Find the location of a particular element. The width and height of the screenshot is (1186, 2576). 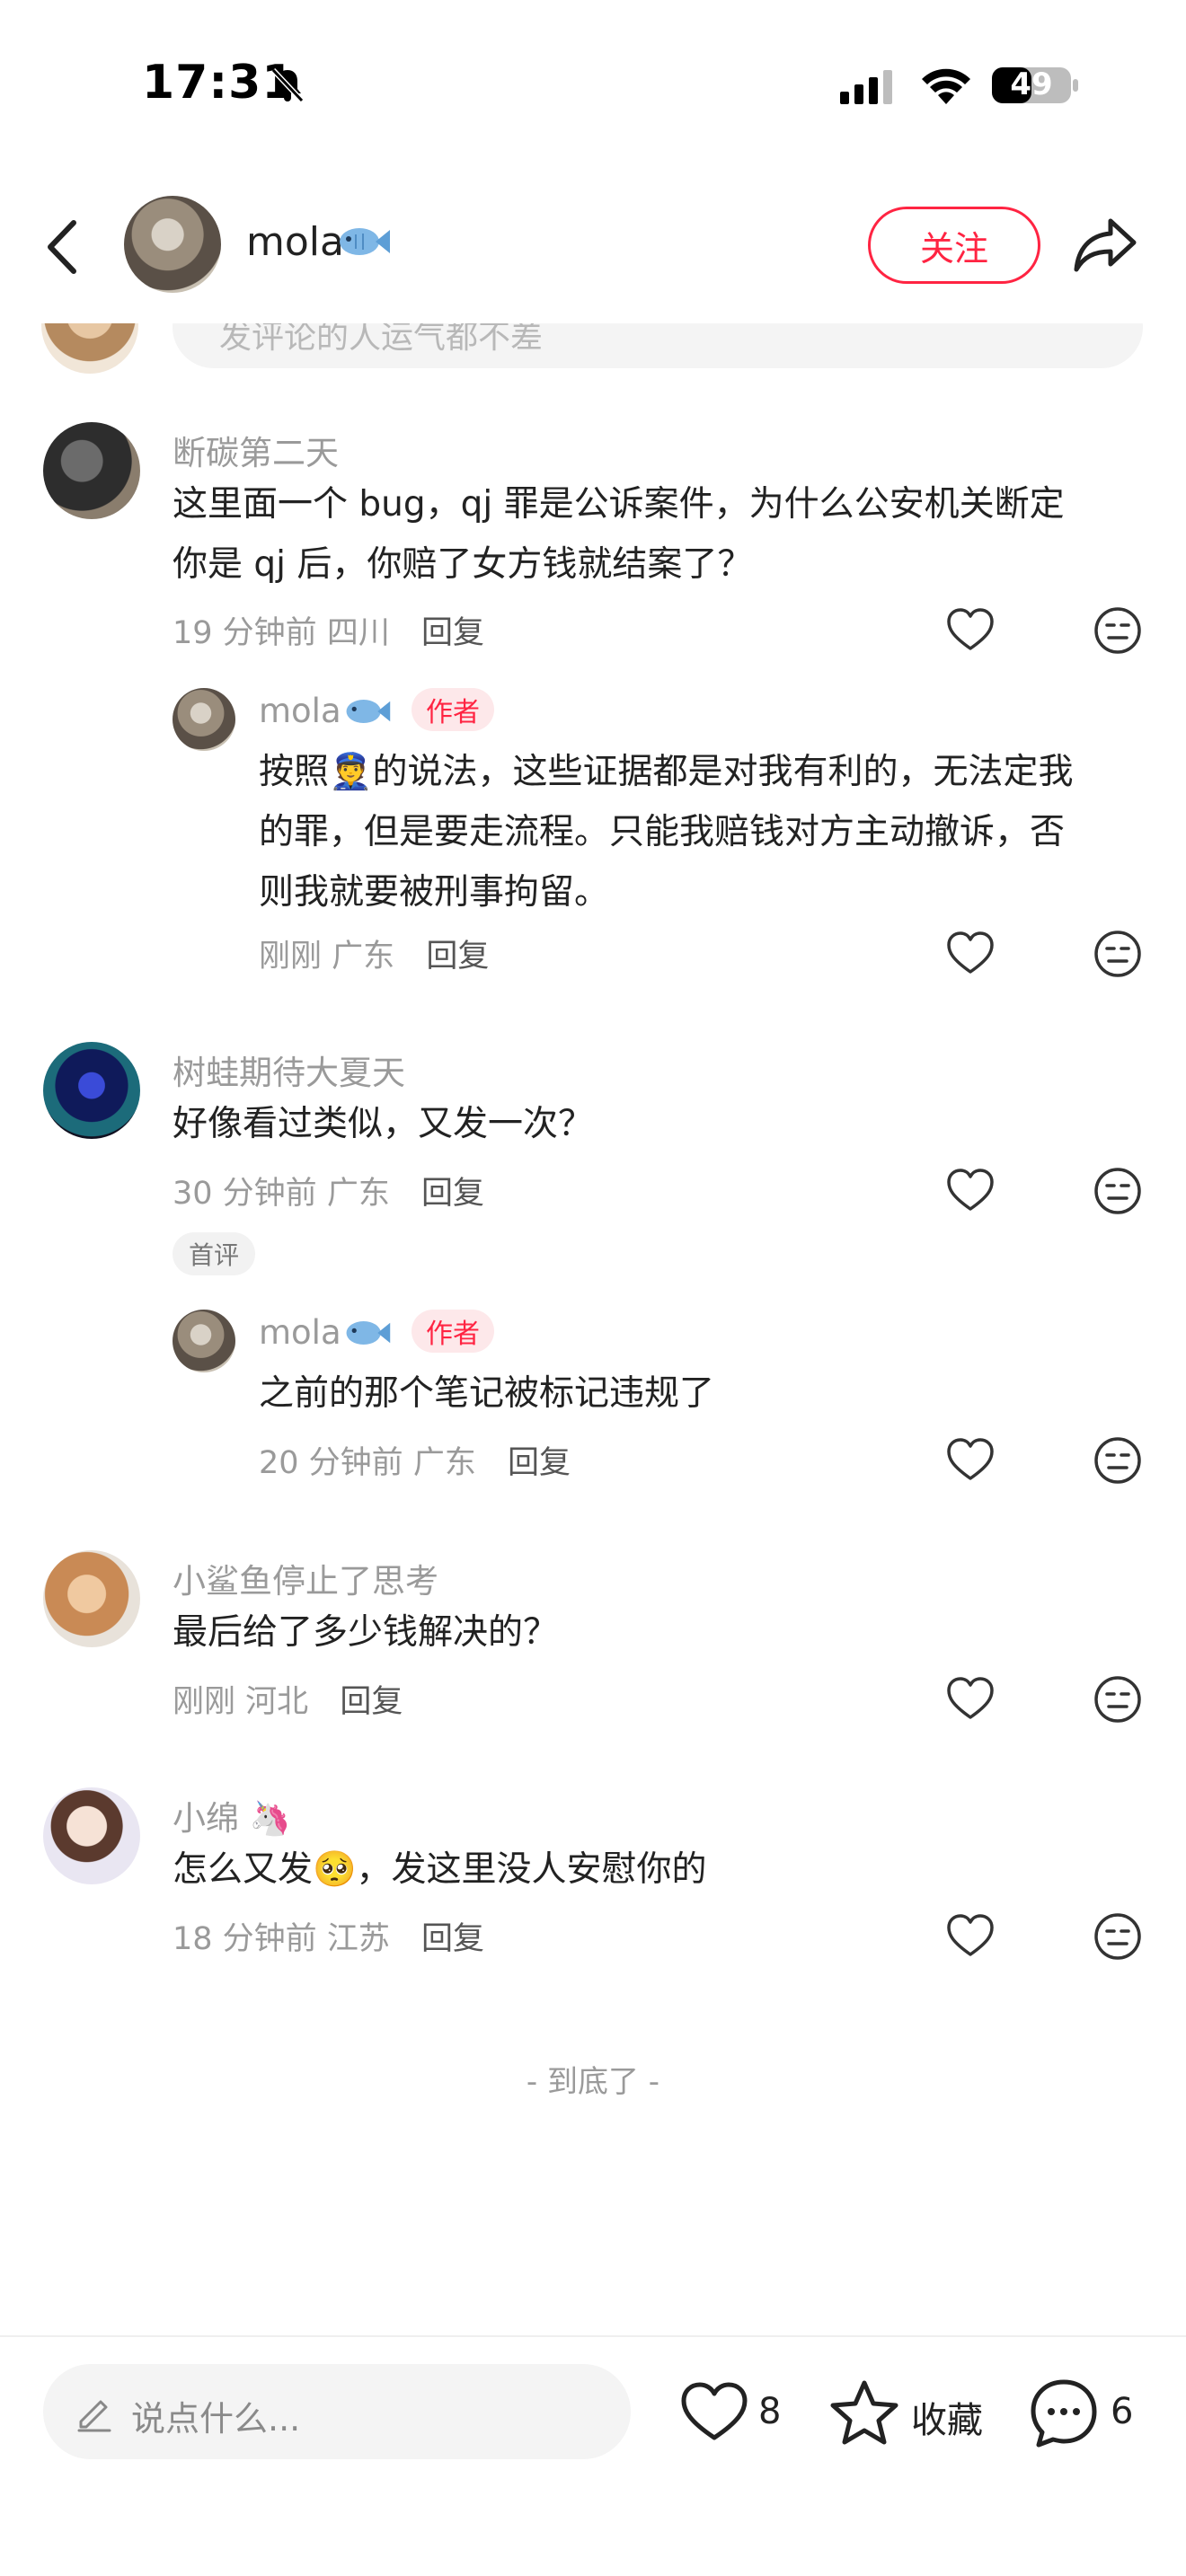

pencil-icon is located at coordinates (94, 2416).